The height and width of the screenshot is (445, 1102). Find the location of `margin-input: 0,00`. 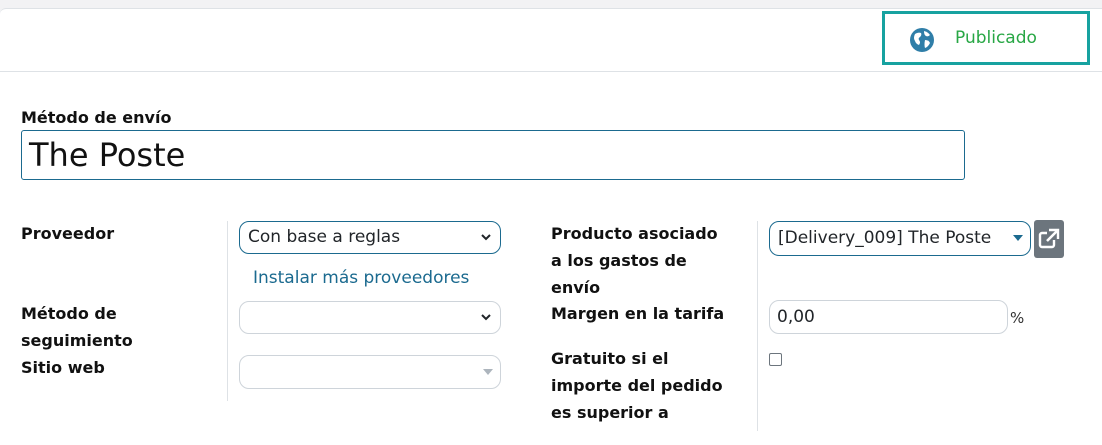

margin-input: 0,00 is located at coordinates (888, 317).